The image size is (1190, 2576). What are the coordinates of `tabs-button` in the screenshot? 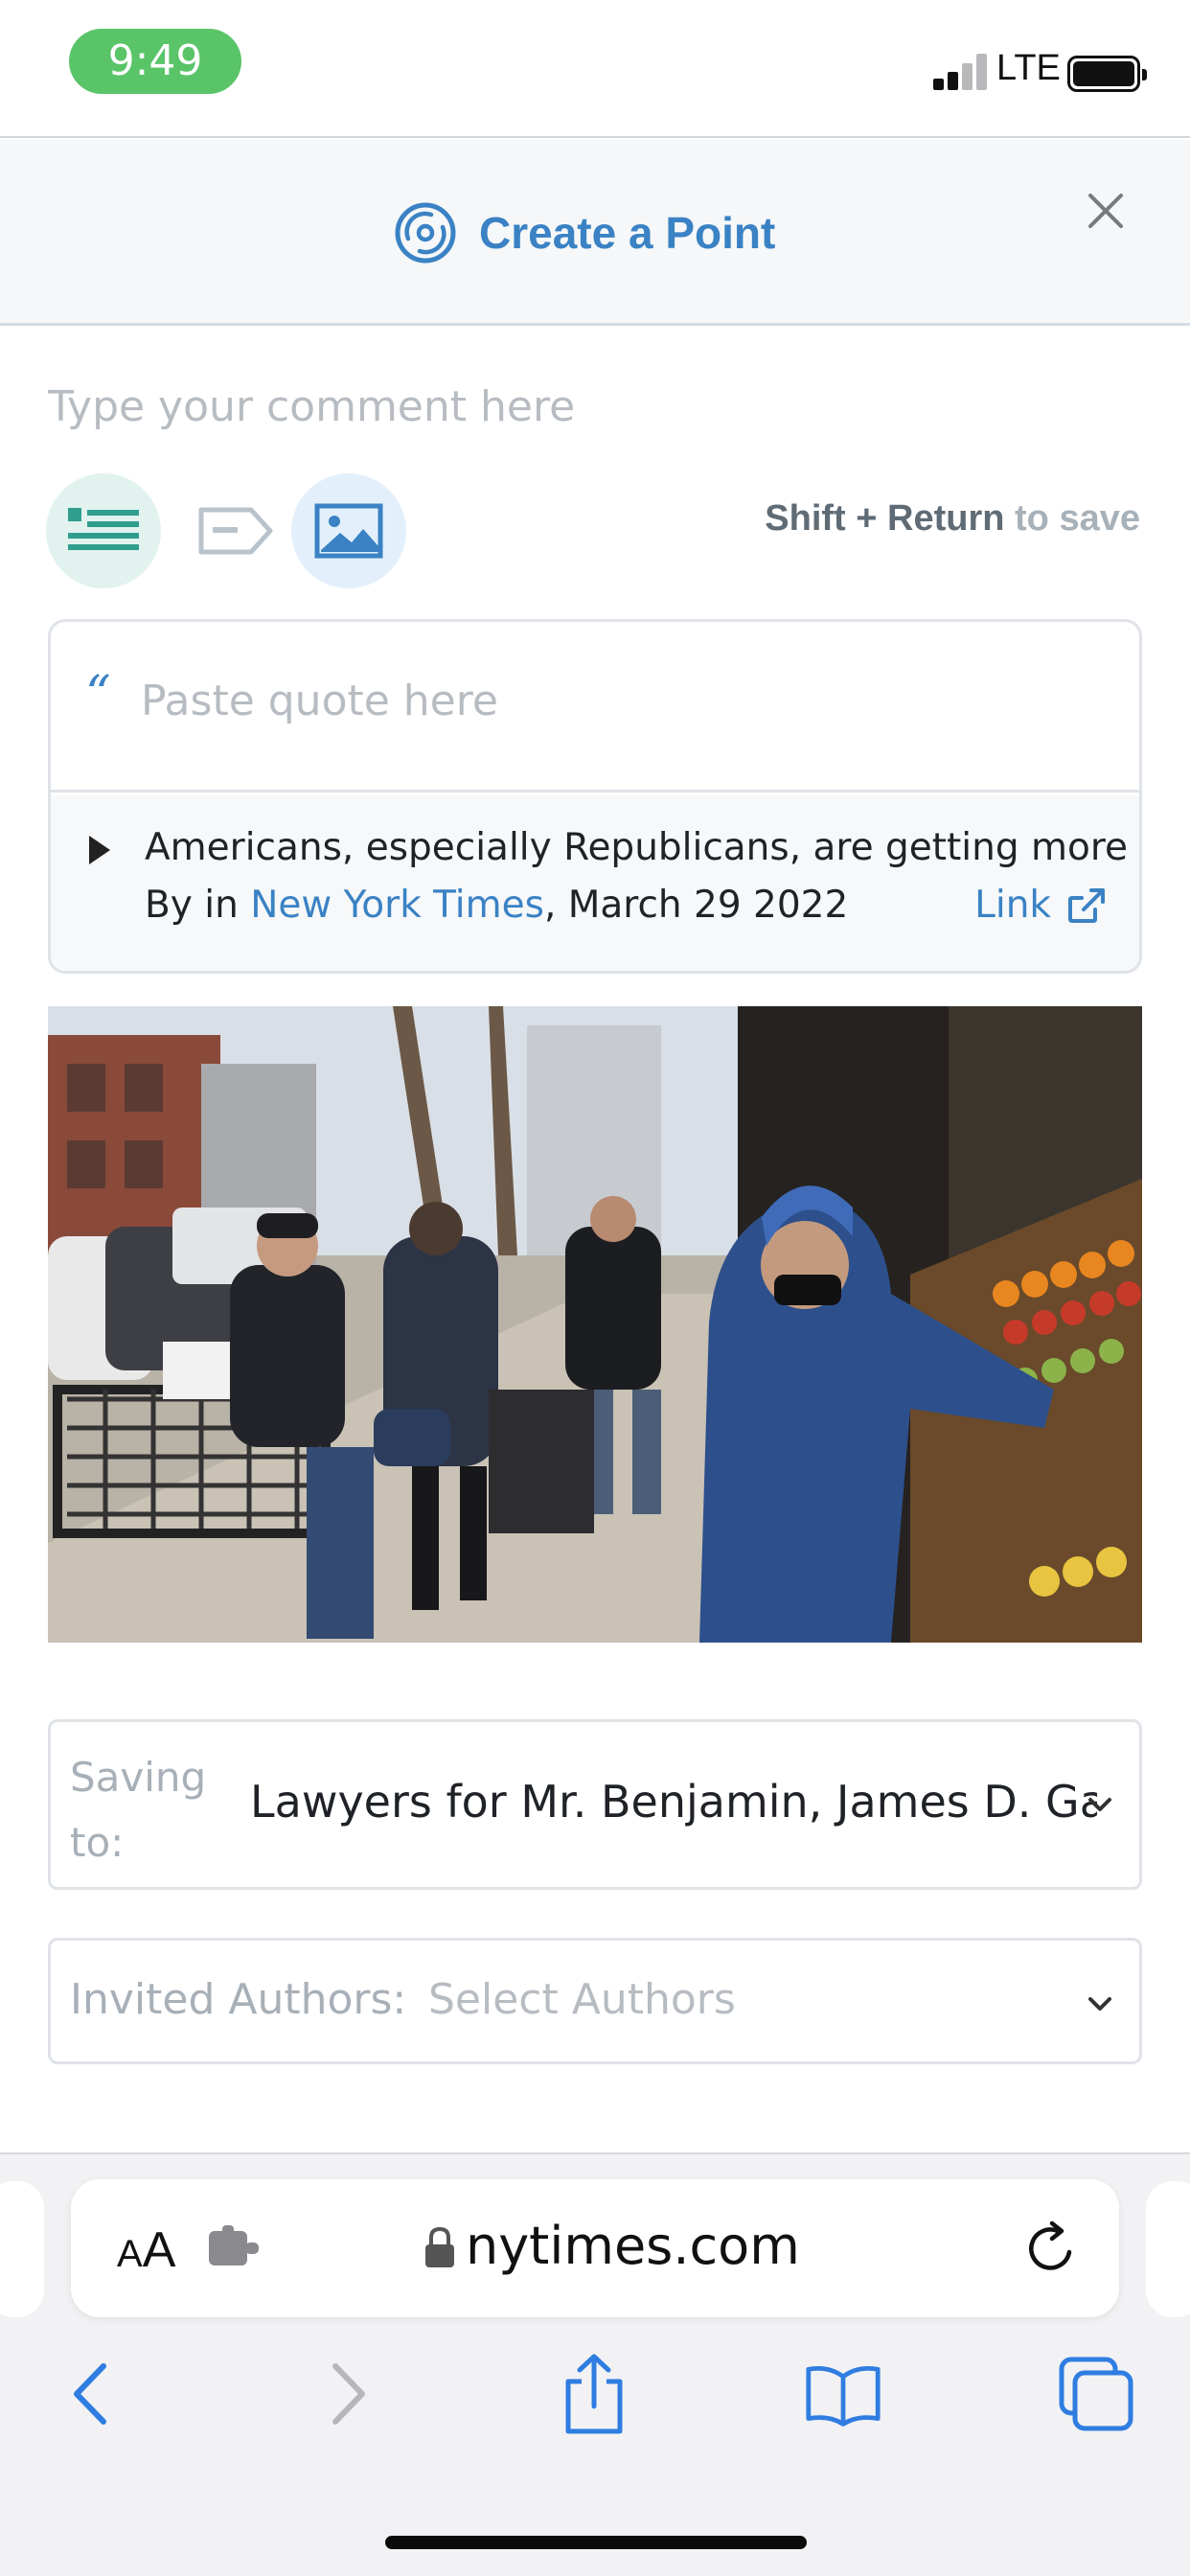 It's located at (1096, 2394).